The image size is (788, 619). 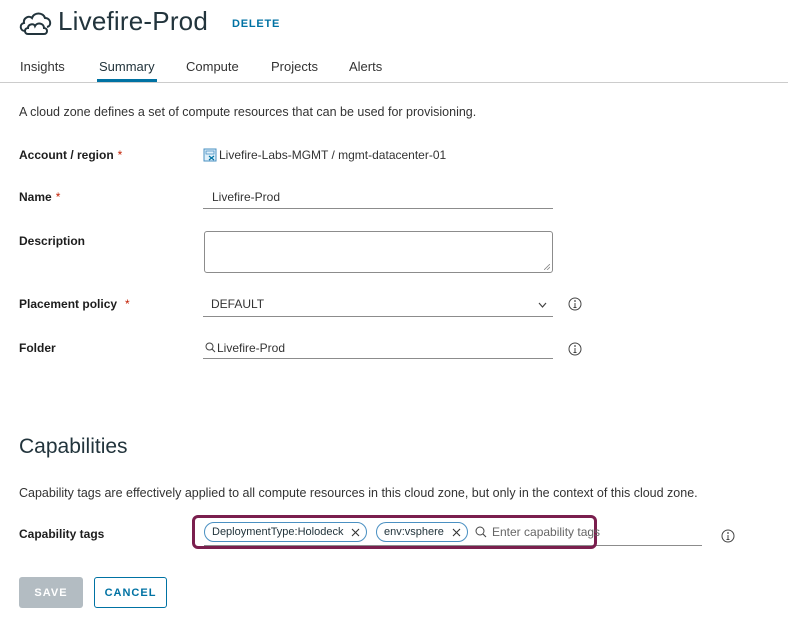 I want to click on account-region-label: Account / region *, so click(x=70, y=155).